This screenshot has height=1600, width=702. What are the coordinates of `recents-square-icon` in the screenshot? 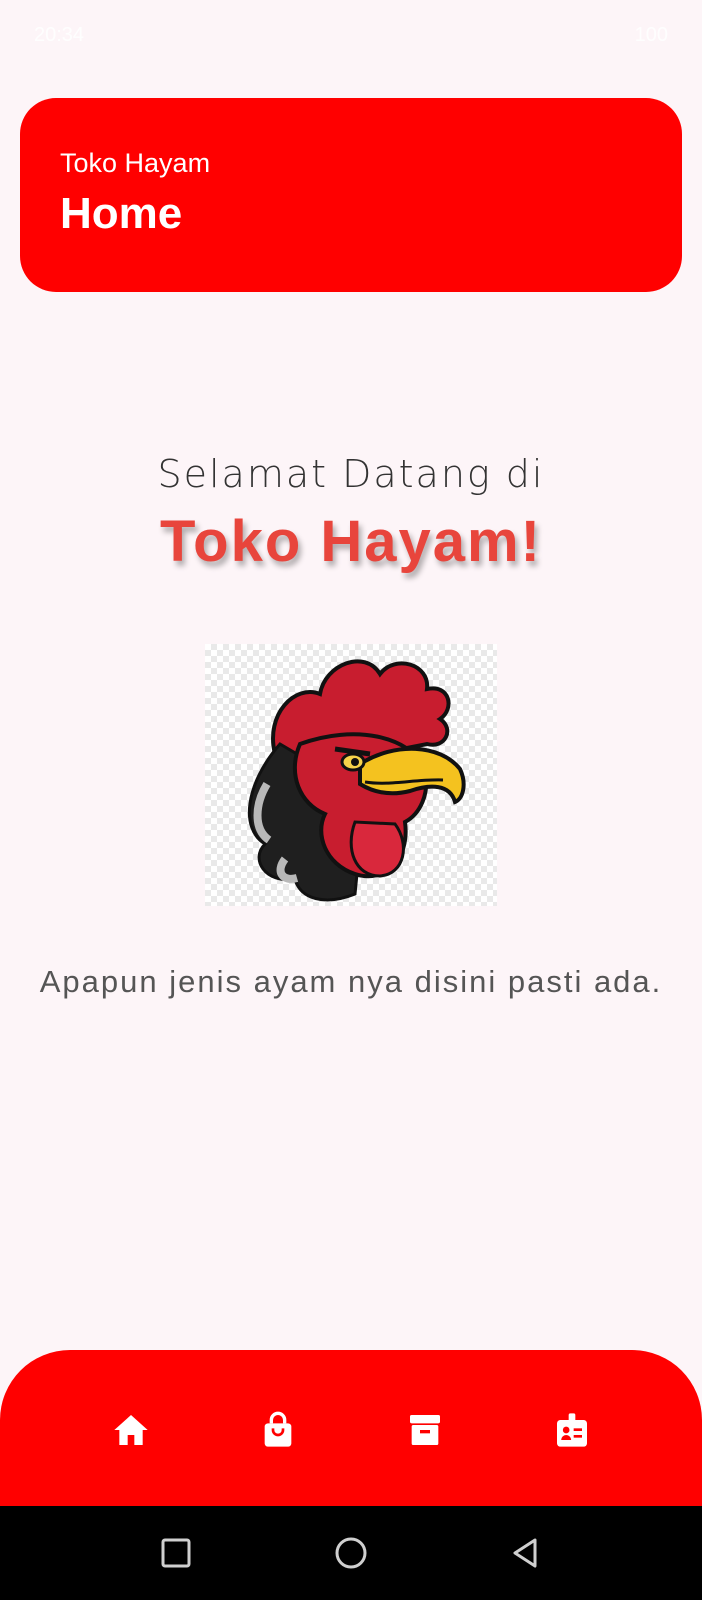 It's located at (176, 1553).